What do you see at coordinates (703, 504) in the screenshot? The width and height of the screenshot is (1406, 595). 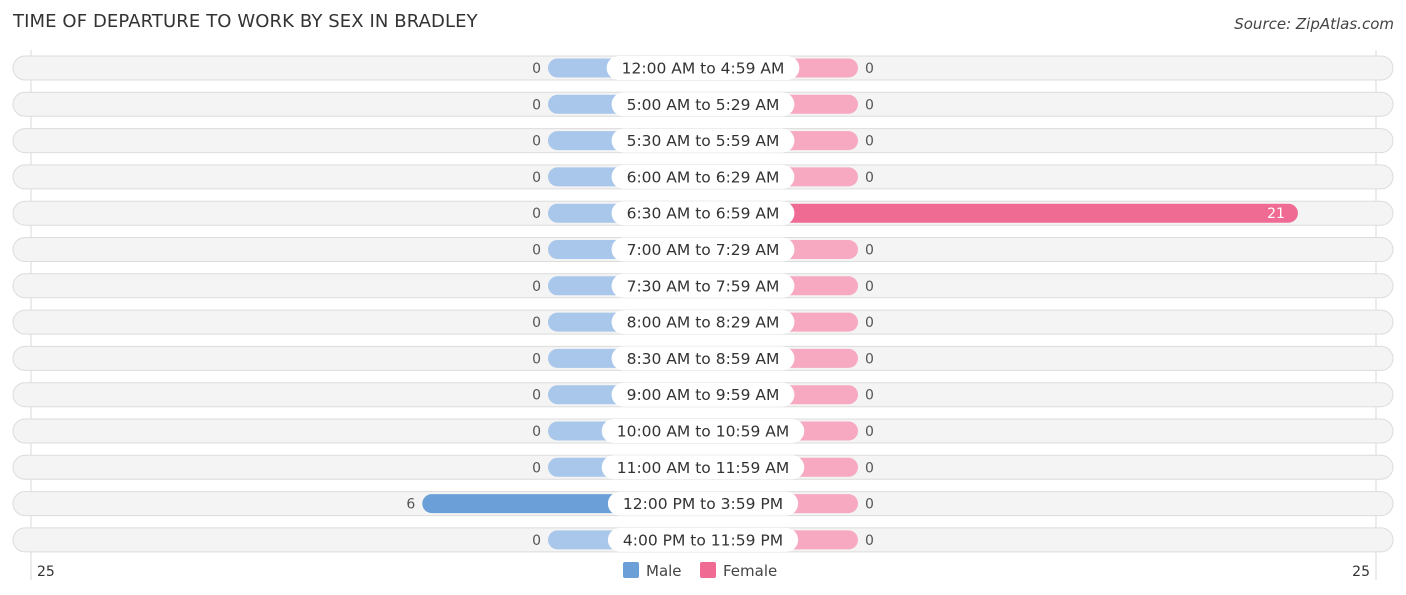 I see `category-label: 12:00 PM to 3:59 PM` at bounding box center [703, 504].